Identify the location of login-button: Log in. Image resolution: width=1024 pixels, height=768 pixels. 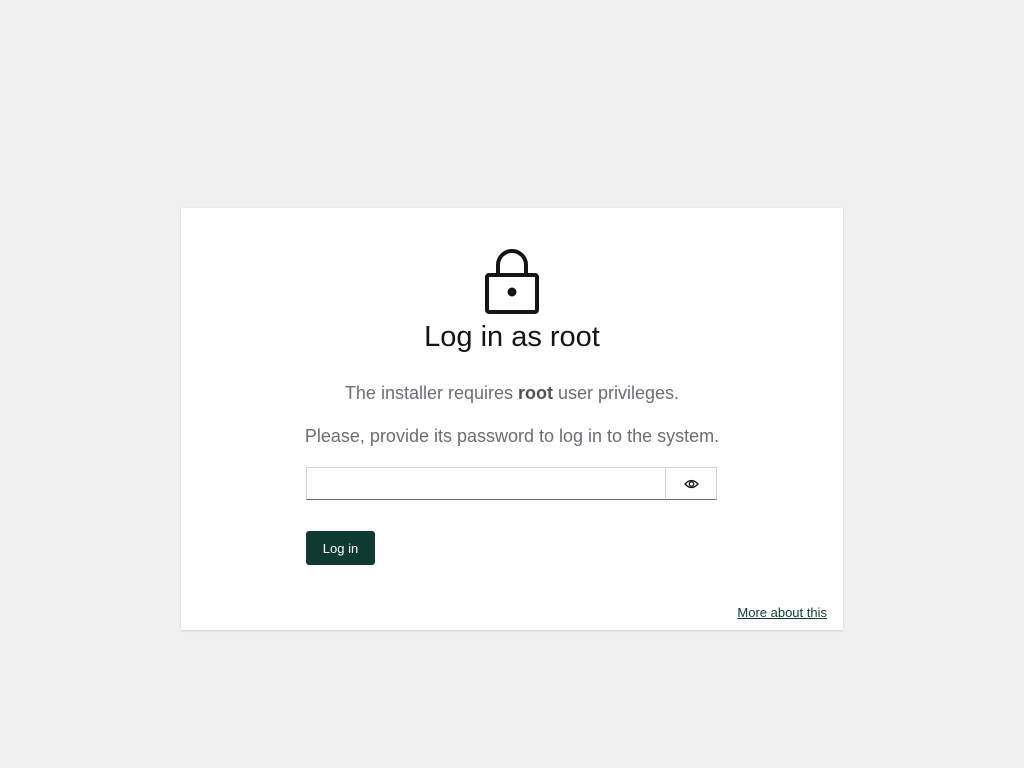
(340, 548).